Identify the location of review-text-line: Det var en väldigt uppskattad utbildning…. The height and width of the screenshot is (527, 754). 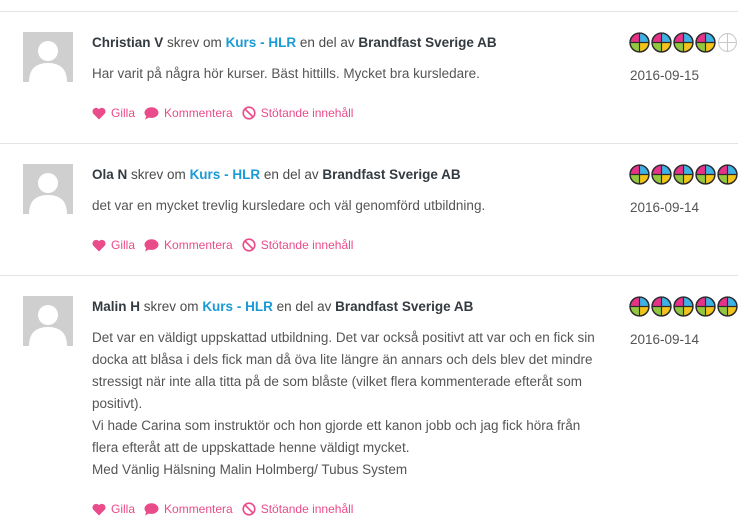
(343, 337).